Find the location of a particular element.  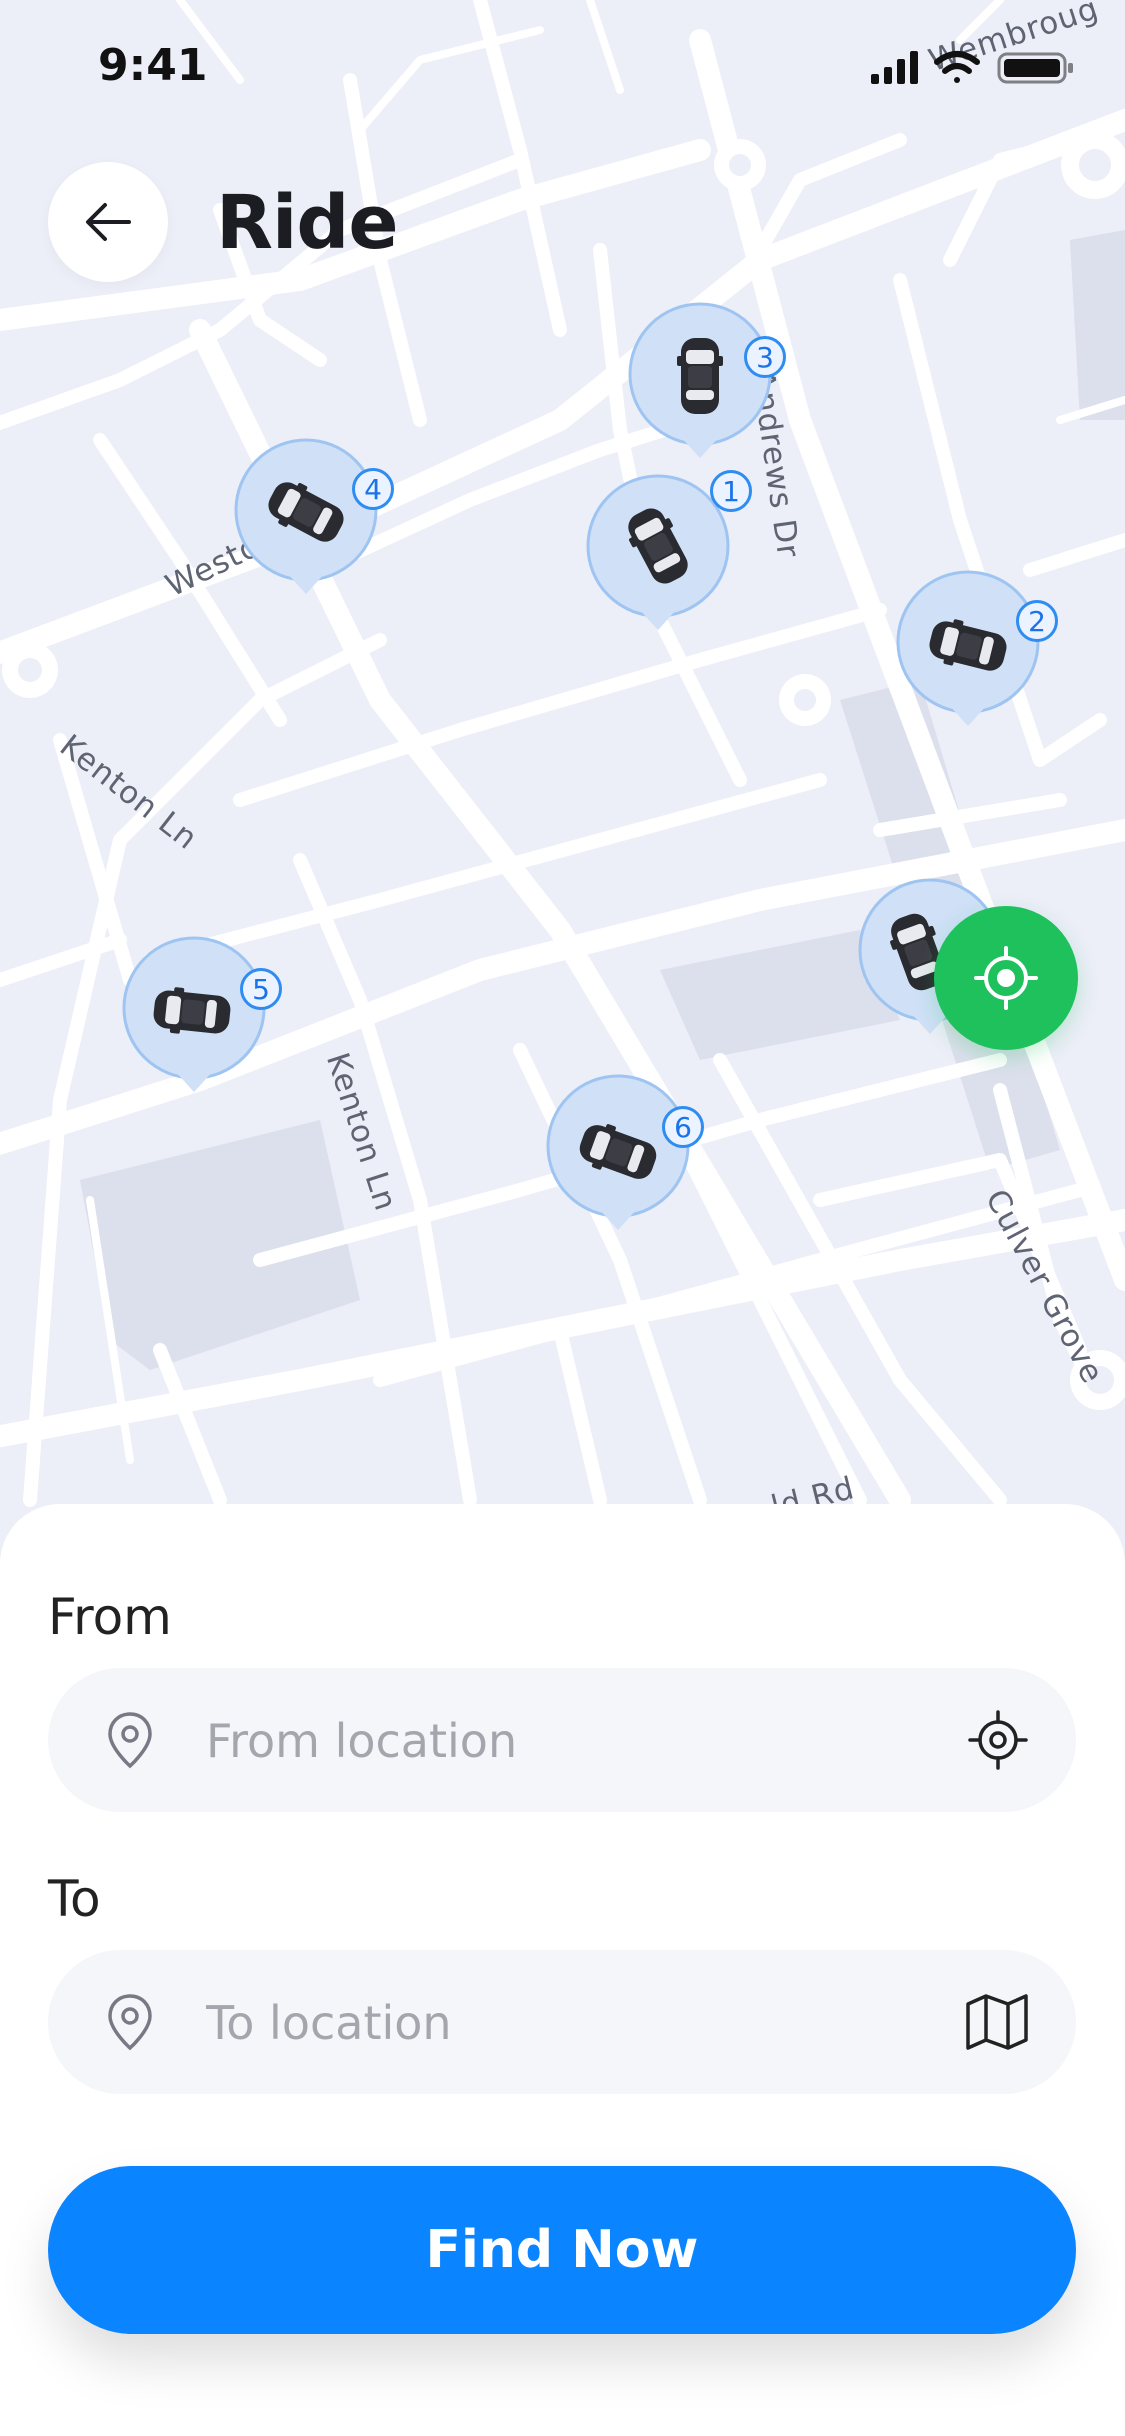

signal-icon is located at coordinates (894, 67).